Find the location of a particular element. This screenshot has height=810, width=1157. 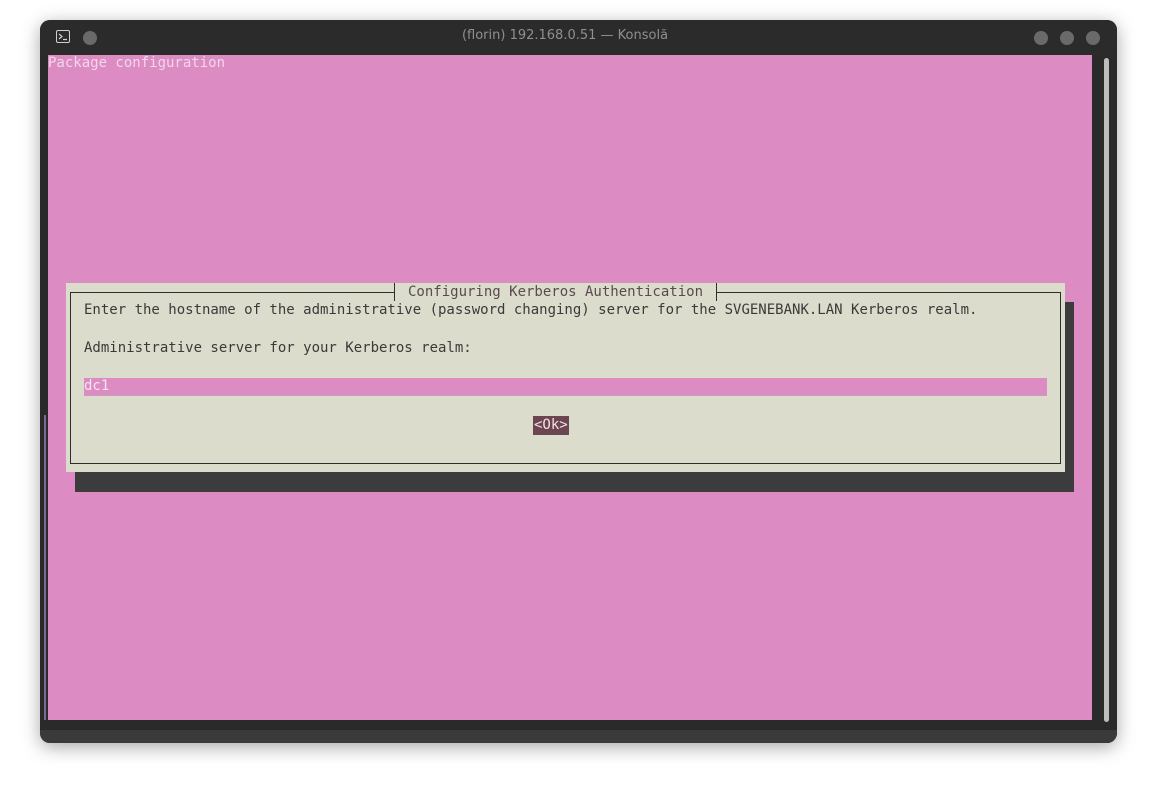

titlebar: (florin) 192.168.0.51 — Konsolă is located at coordinates (578, 37).